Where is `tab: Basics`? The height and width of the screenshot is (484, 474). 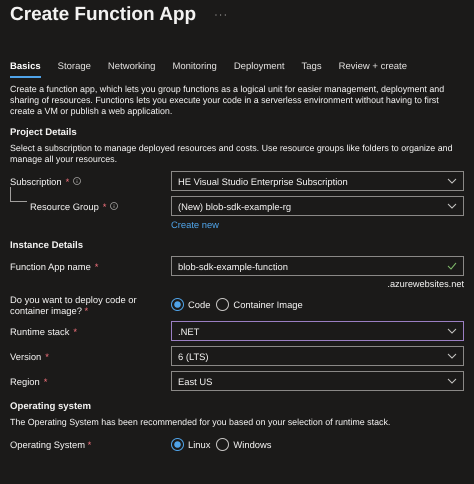
tab: Basics is located at coordinates (25, 68).